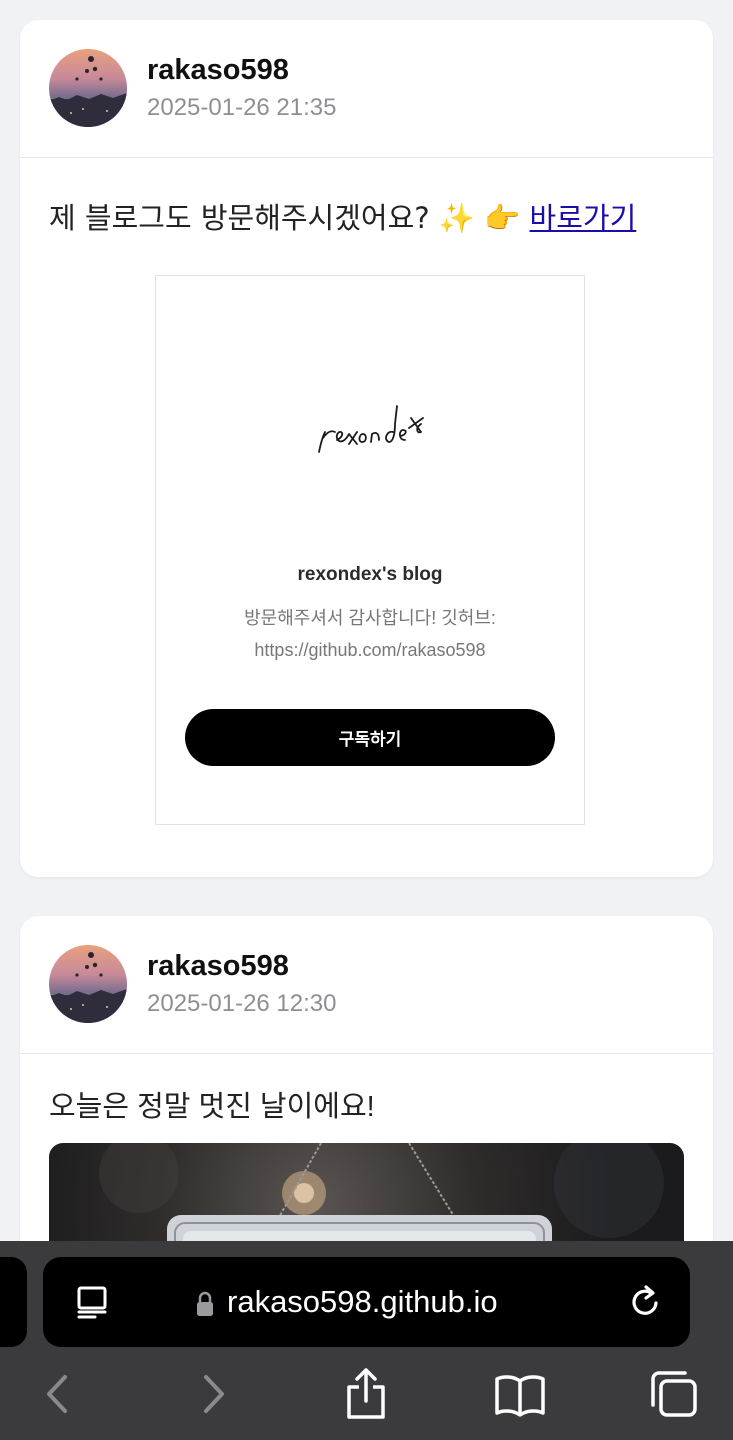 This screenshot has height=1440, width=733. I want to click on bookmarks-button, so click(520, 1394).